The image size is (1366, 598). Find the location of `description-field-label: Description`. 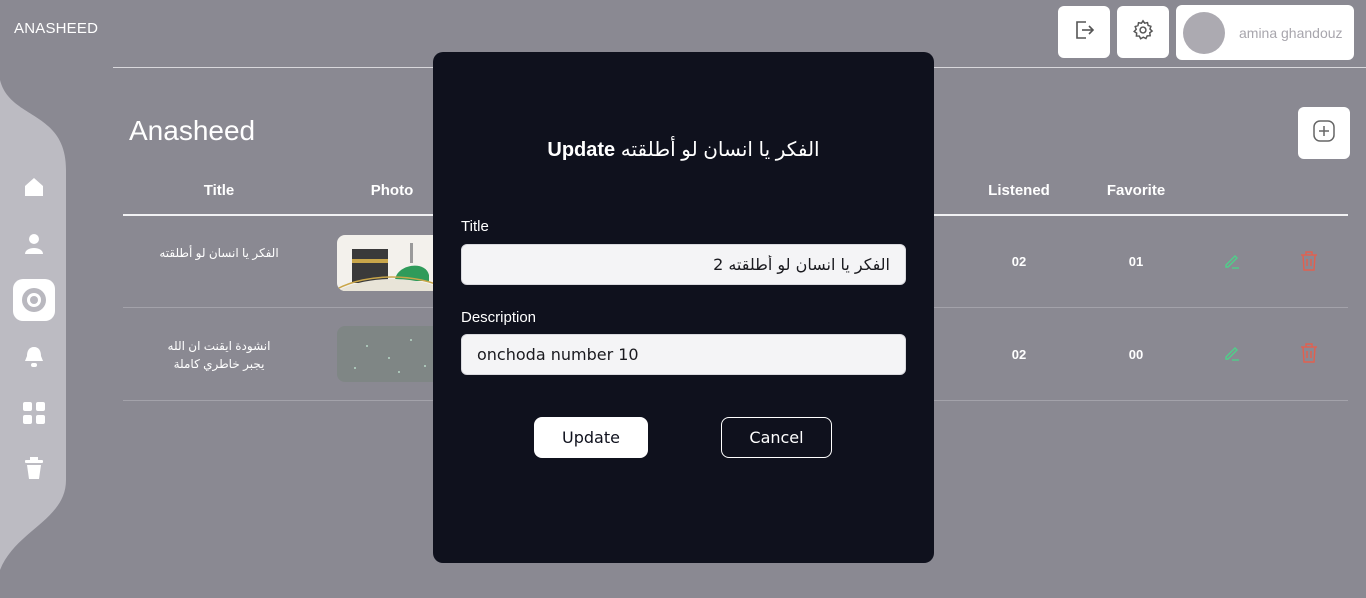

description-field-label: Description is located at coordinates (499, 317).